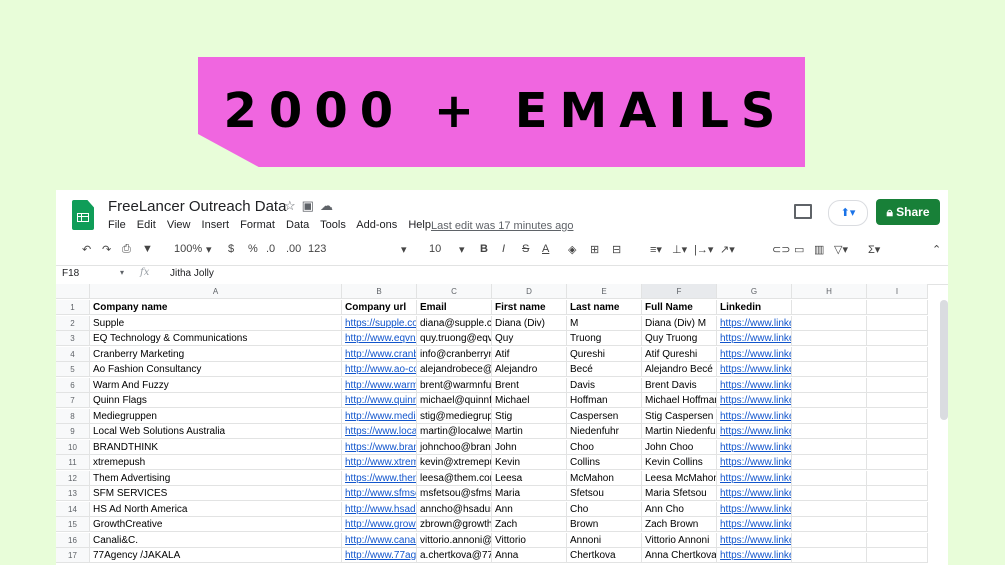  Describe the element at coordinates (126, 249) in the screenshot. I see `print-icon: ⎙` at that location.